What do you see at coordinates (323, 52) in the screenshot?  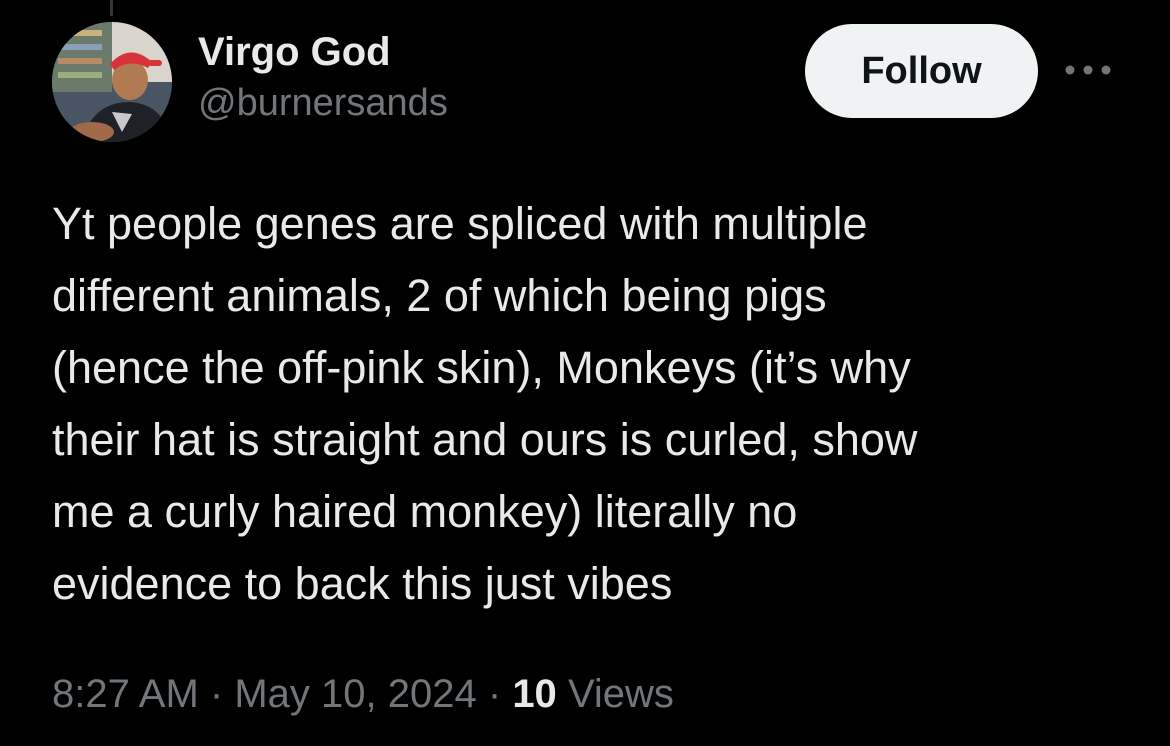 I see `author-display-name: Virgo God` at bounding box center [323, 52].